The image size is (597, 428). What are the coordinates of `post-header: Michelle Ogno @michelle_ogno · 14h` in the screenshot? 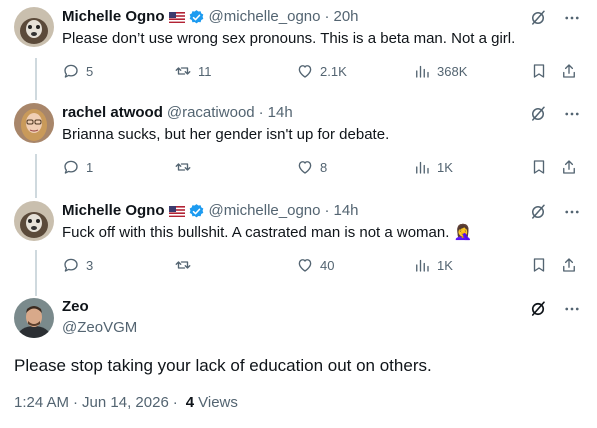 It's located at (210, 211).